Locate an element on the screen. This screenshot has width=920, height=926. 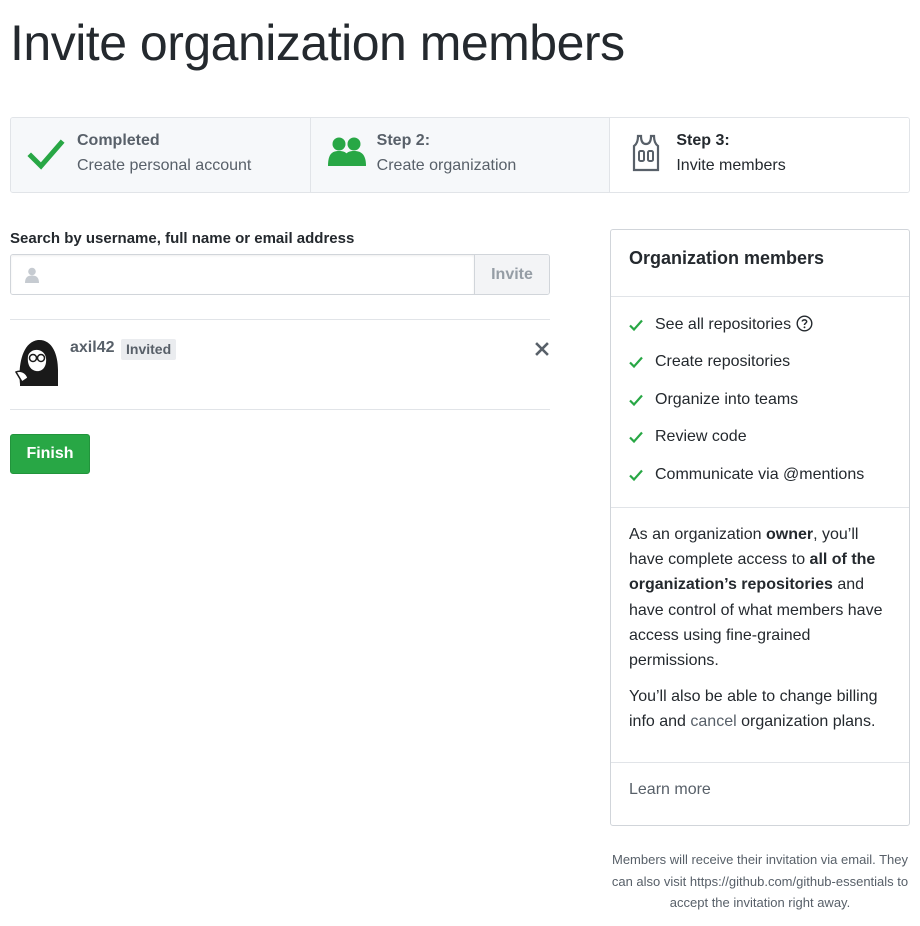
step-subtitle: Create personal account is located at coordinates (164, 165).